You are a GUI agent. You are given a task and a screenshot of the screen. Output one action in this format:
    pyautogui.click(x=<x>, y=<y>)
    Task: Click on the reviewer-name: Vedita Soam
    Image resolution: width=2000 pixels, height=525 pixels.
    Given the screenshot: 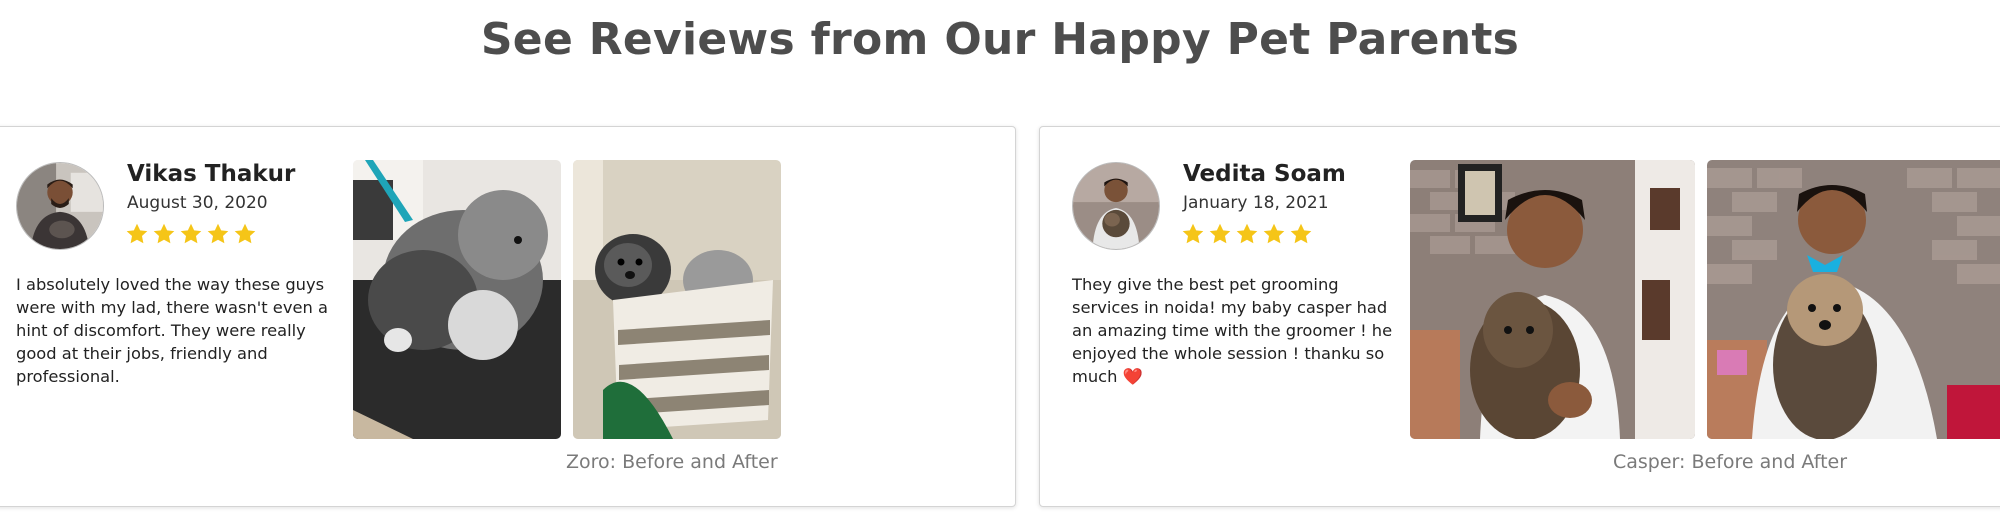 What is the action you would take?
    pyautogui.click(x=1264, y=174)
    